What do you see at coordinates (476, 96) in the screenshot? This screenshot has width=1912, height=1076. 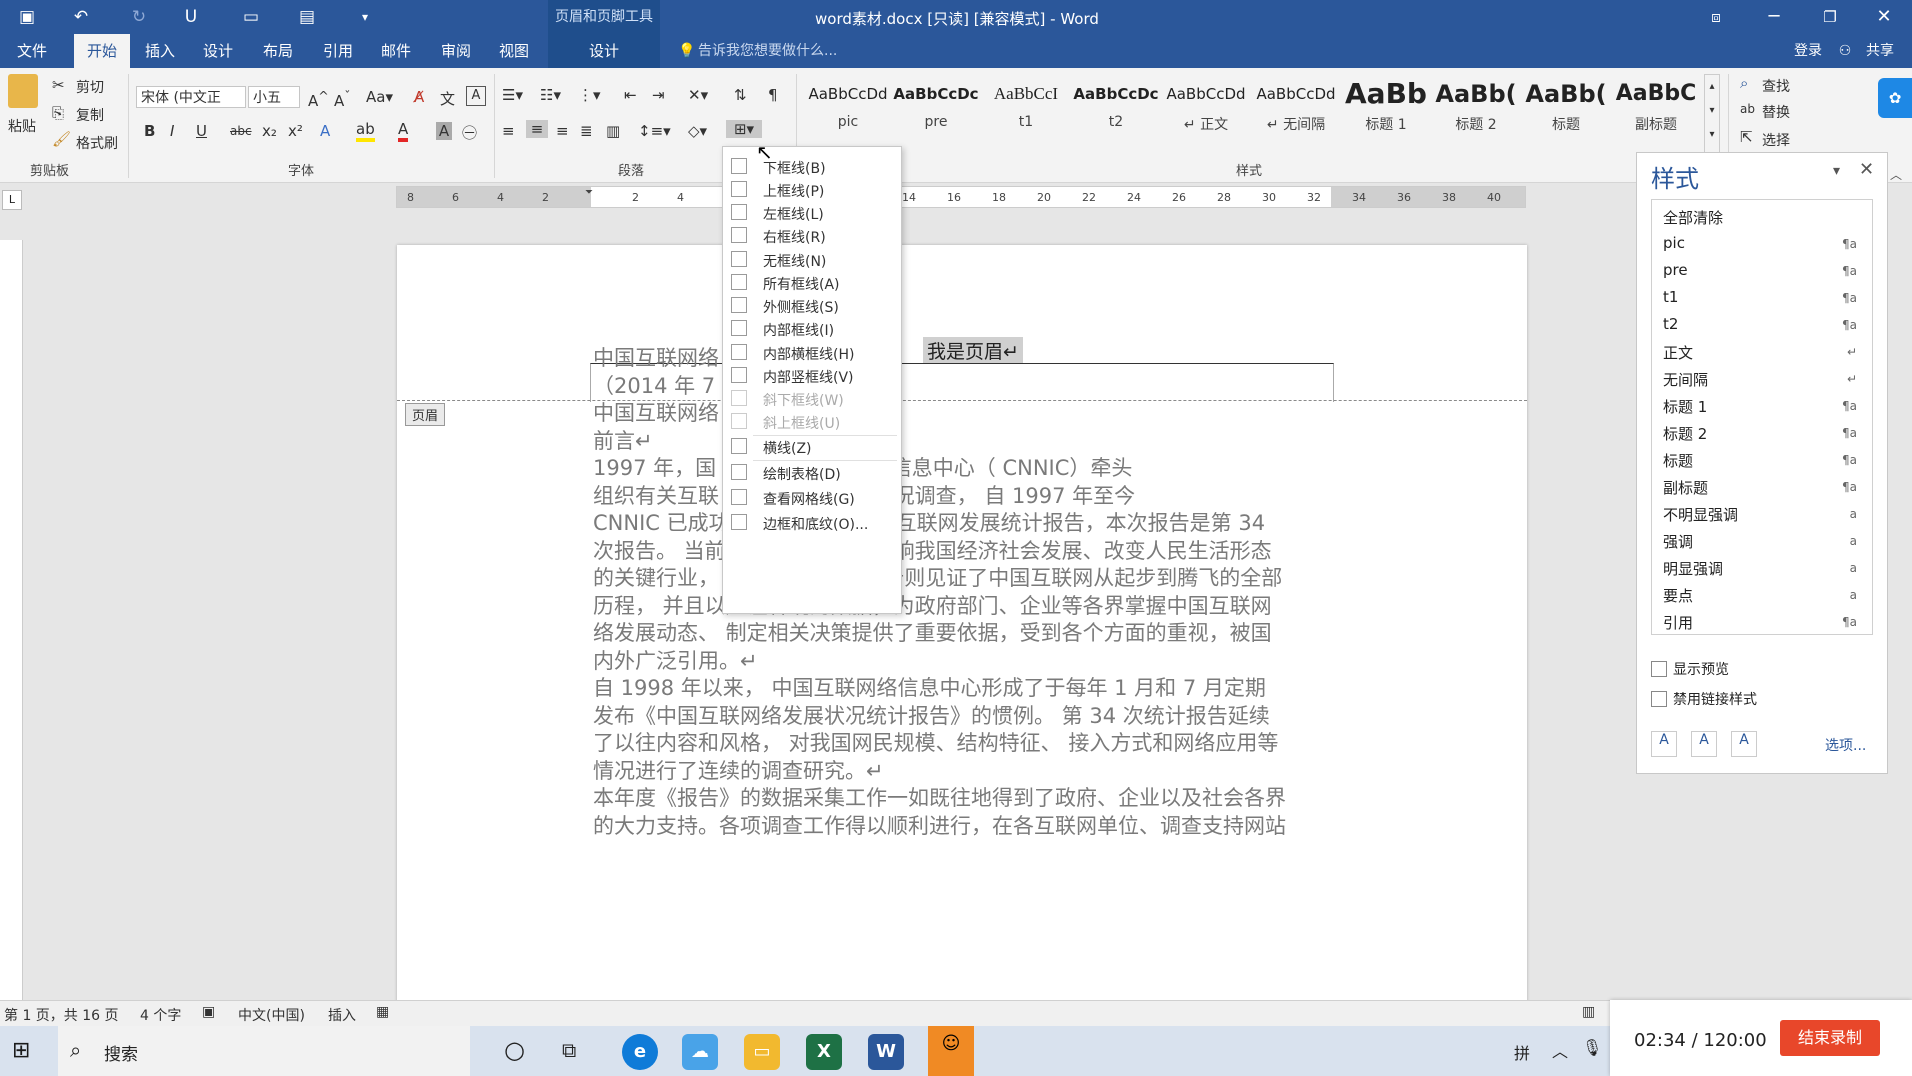 I see `char-border-icon: A` at bounding box center [476, 96].